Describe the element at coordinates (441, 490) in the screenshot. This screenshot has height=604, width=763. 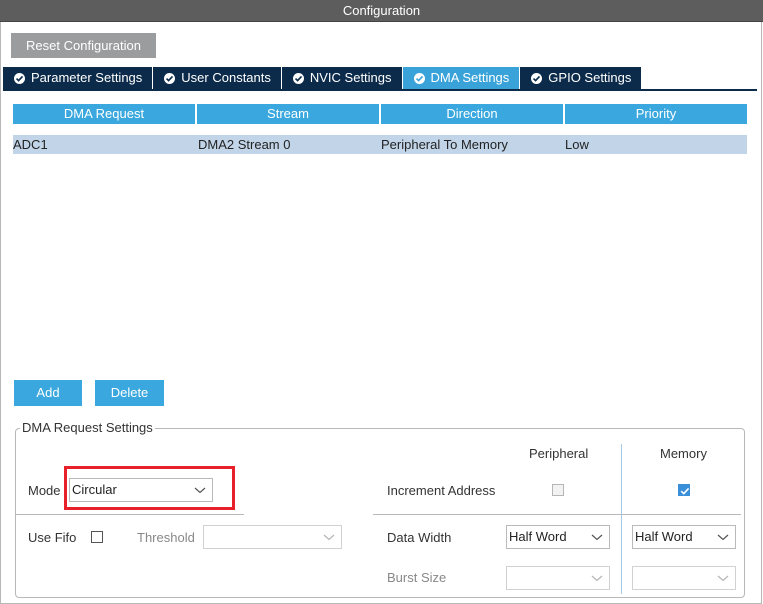
I see `increment-address-label: Increment Address` at that location.